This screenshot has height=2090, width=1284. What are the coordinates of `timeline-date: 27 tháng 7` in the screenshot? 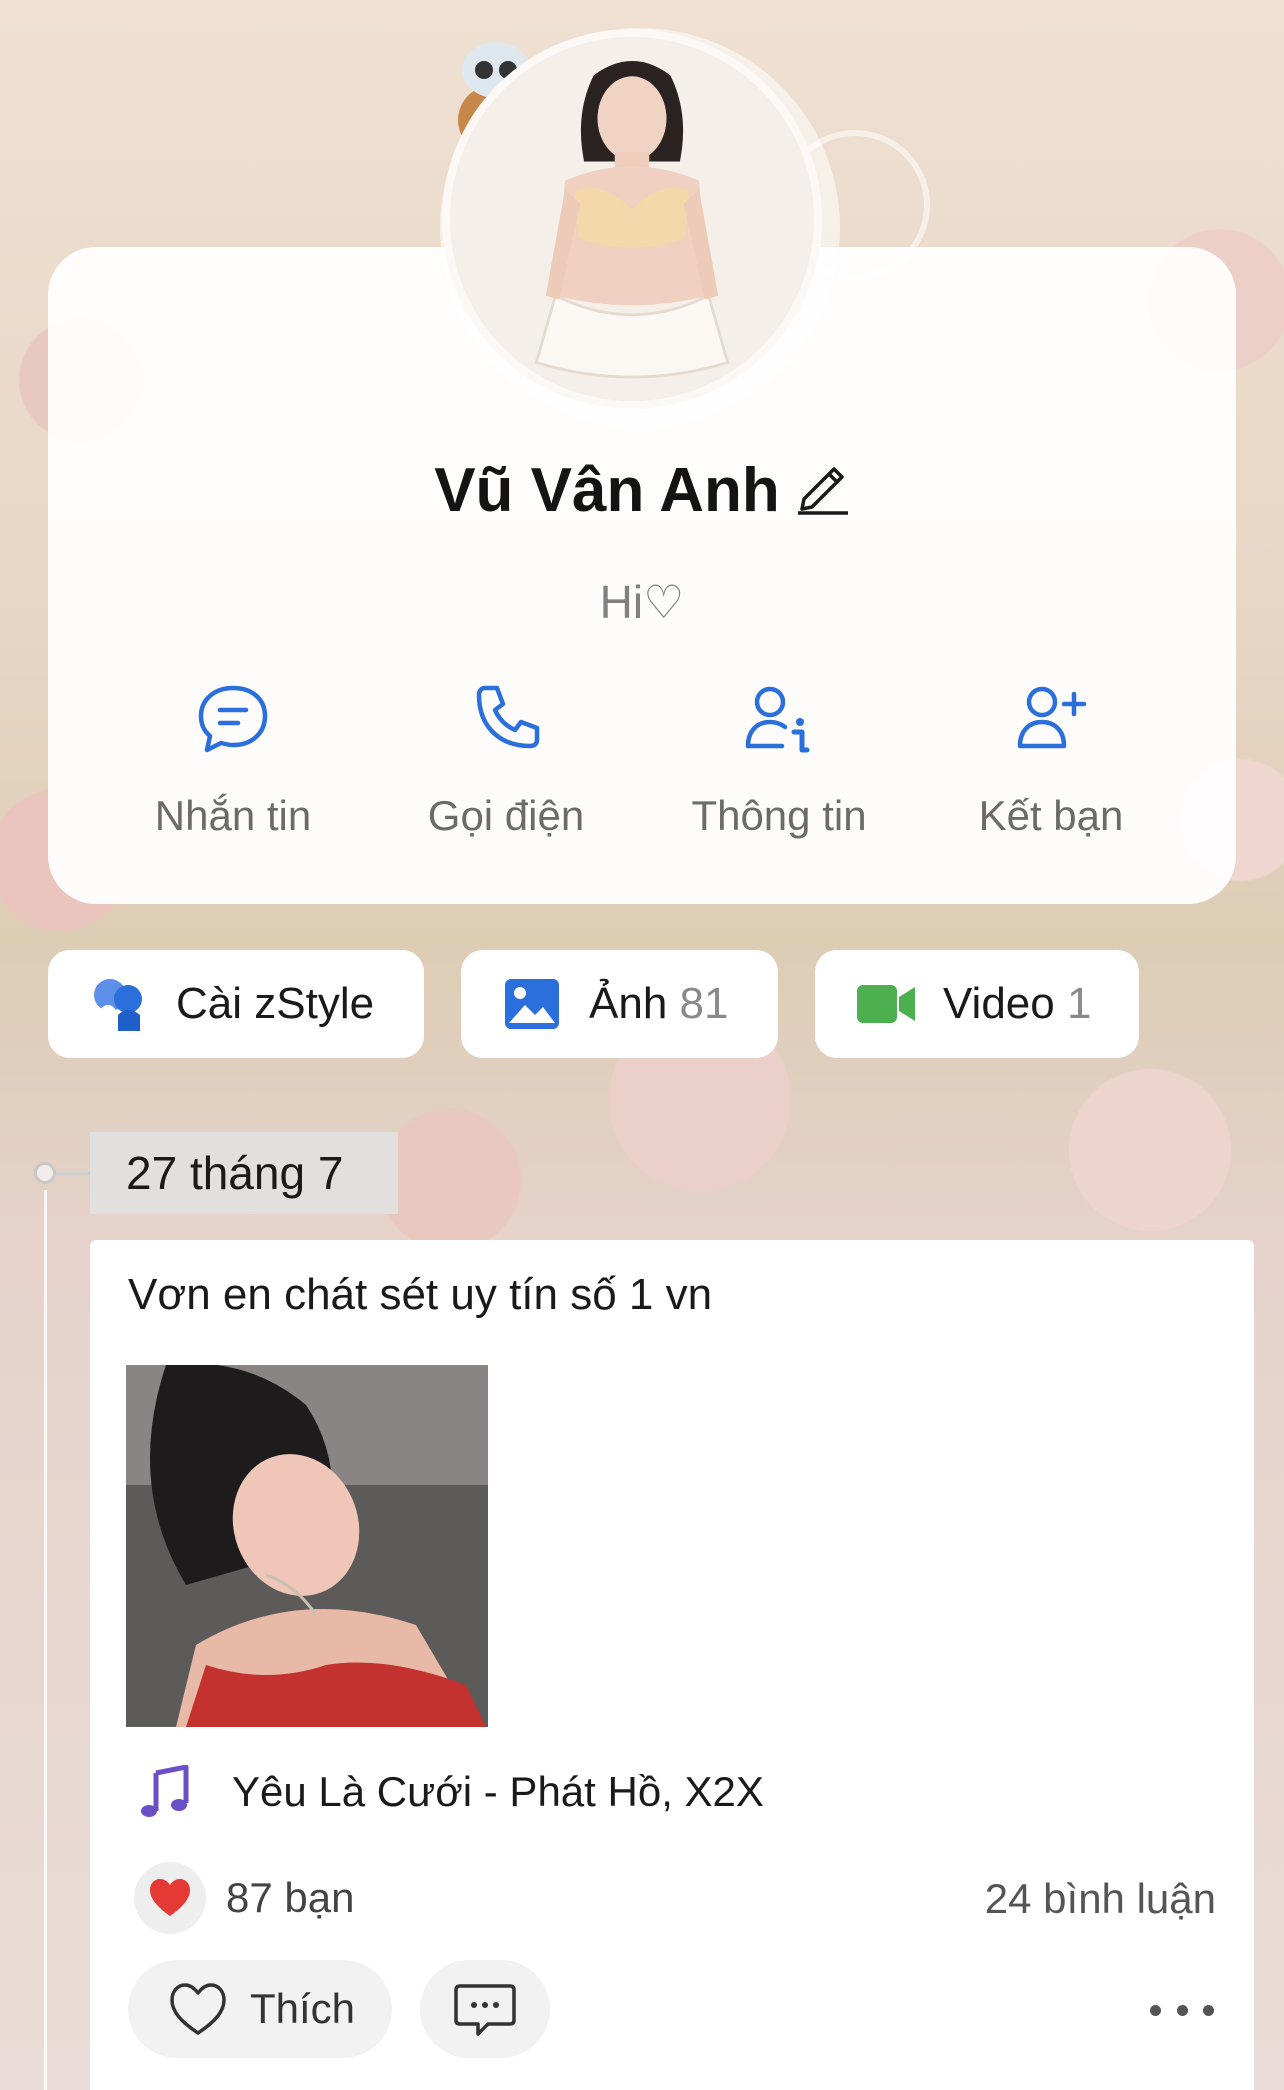 It's located at (244, 1173).